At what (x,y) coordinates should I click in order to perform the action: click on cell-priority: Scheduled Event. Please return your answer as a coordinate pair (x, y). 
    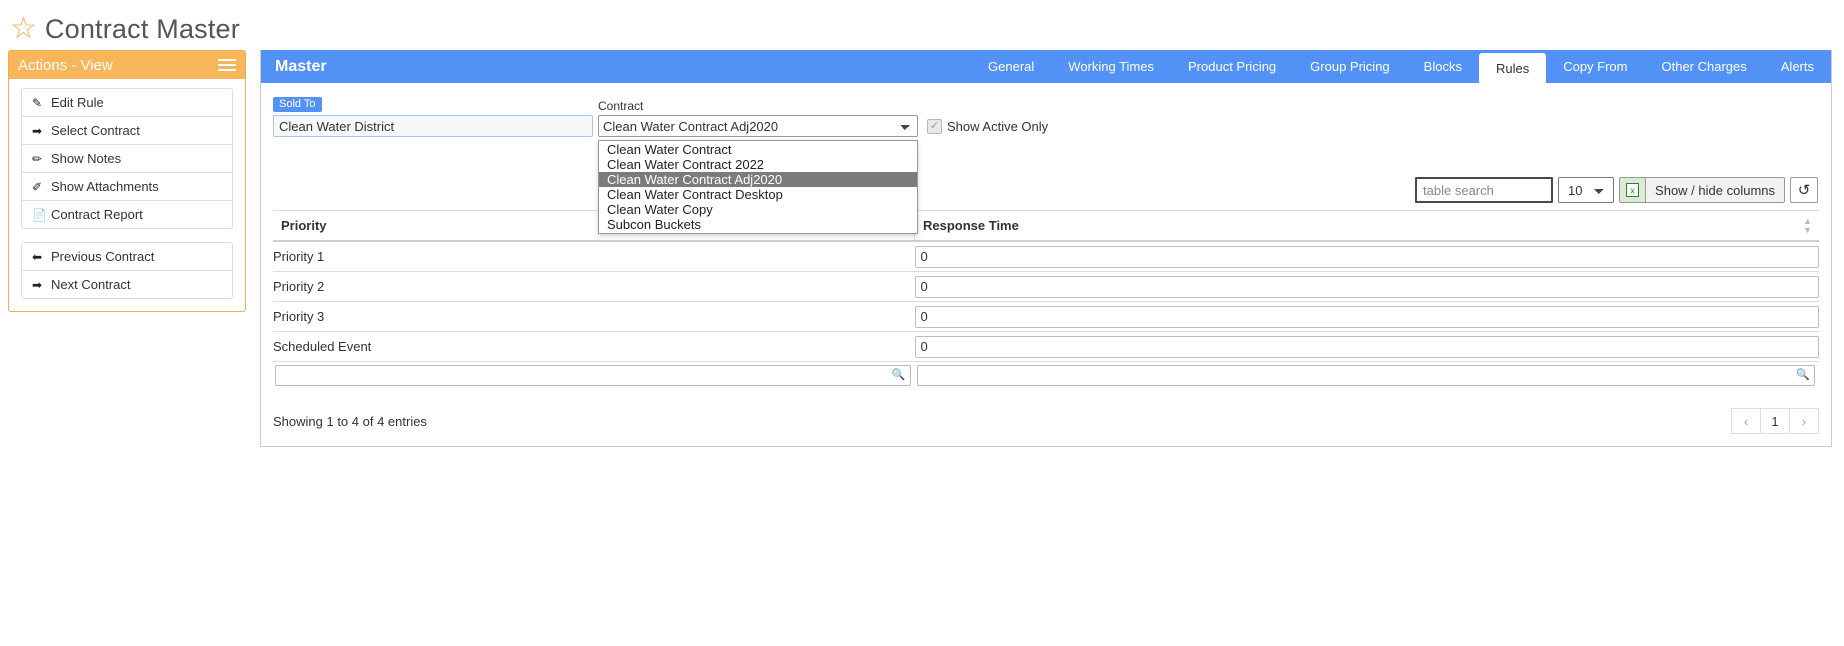
    Looking at the image, I should click on (594, 346).